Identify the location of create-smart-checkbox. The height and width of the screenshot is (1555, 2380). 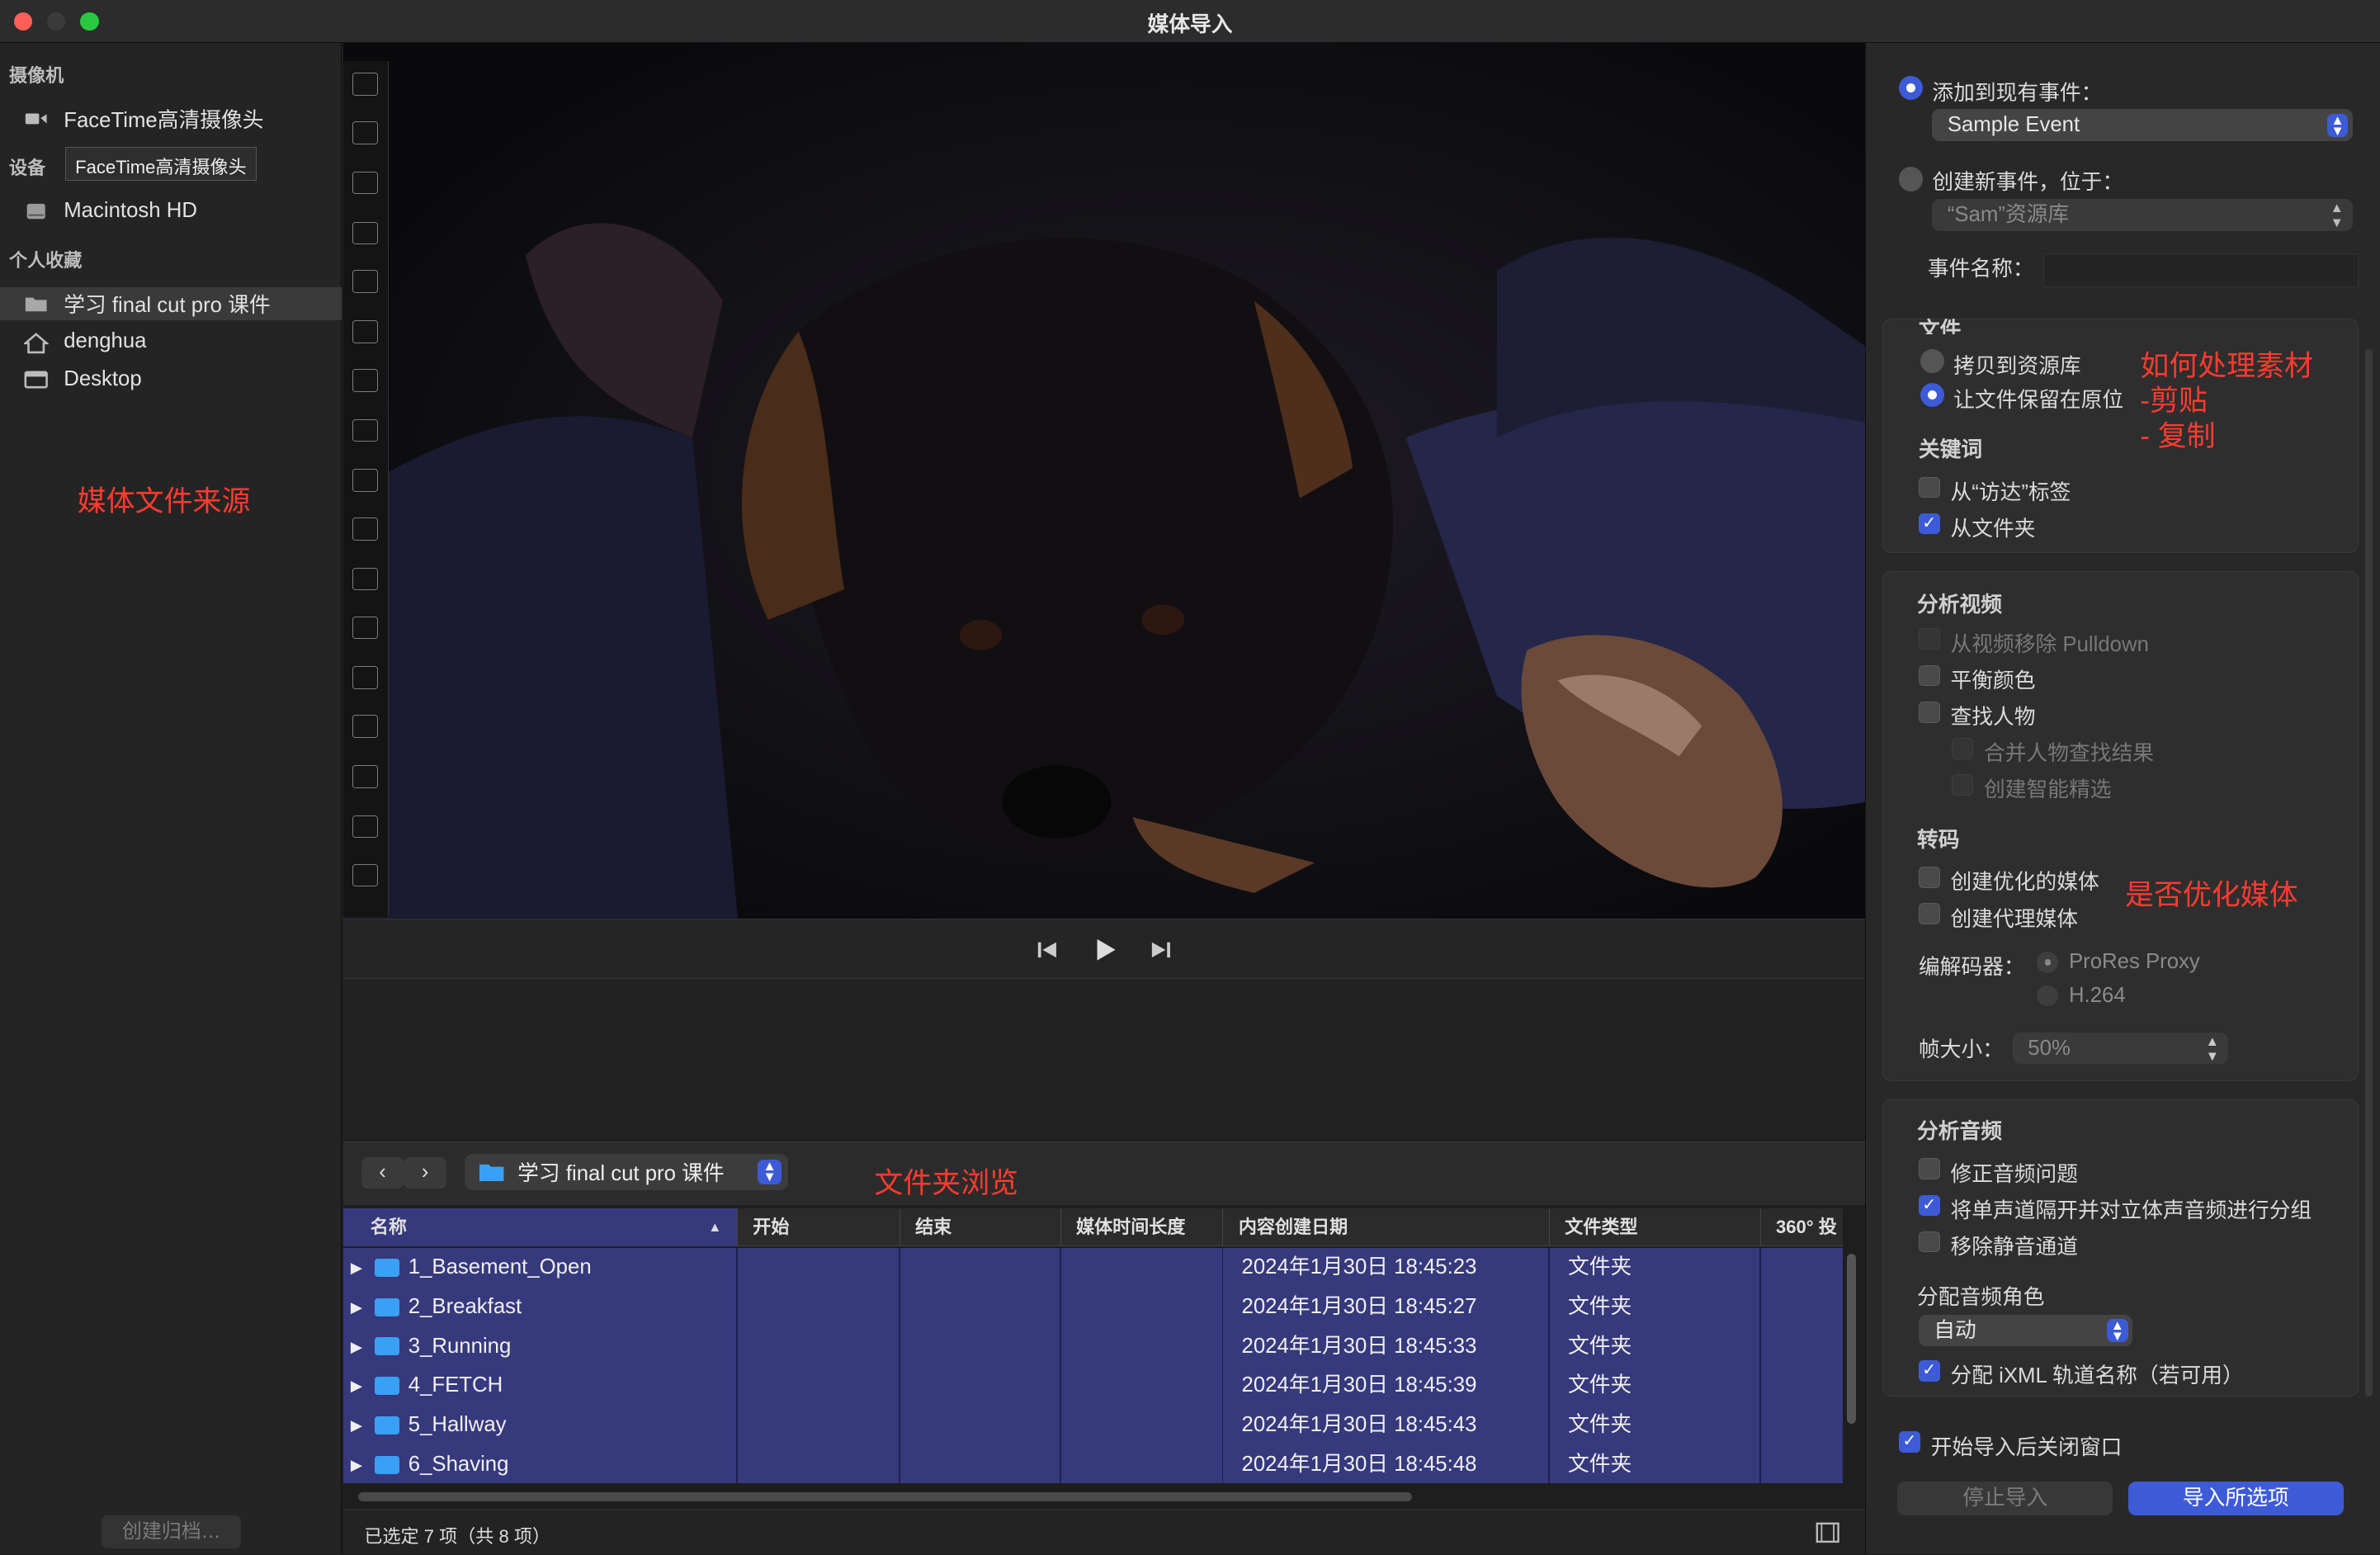
(1963, 785).